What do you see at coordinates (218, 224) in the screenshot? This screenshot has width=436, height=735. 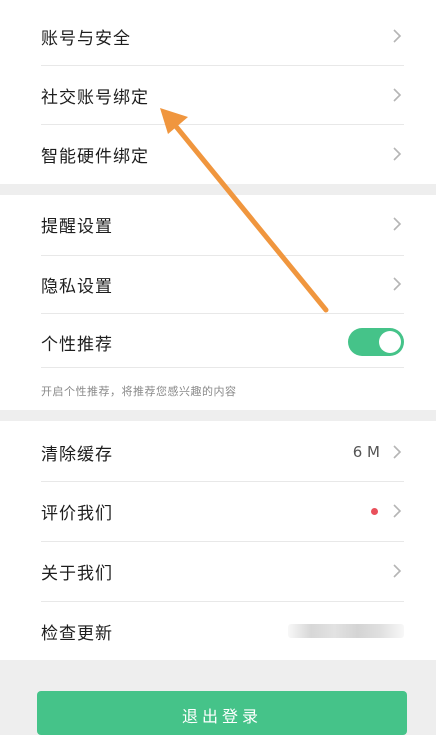 I see `menu-item-reminder-settings: 提醒设置` at bounding box center [218, 224].